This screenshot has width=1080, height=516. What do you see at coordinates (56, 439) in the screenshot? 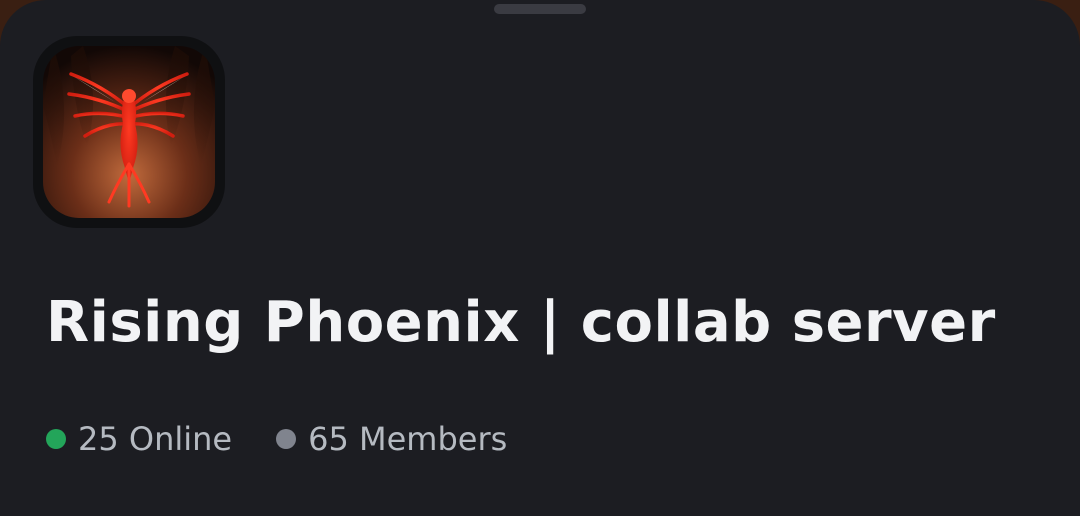
I see `online-status-dot-icon` at bounding box center [56, 439].